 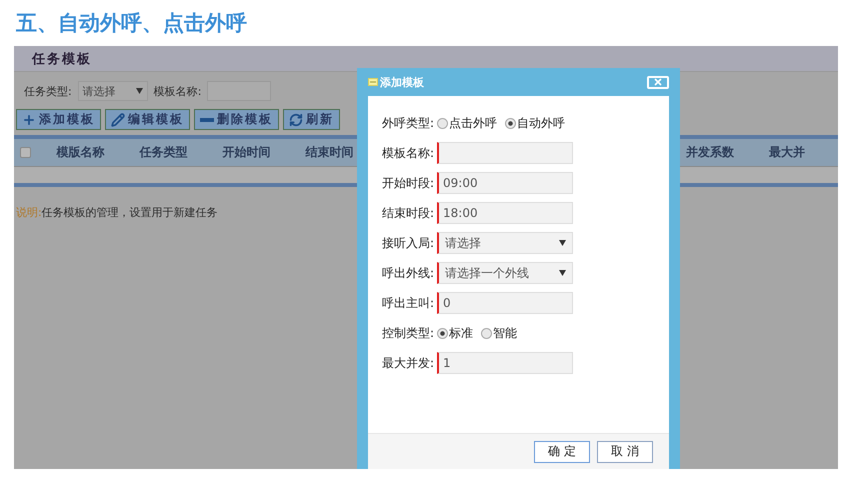 I want to click on radio-option: 智能, so click(x=499, y=333).